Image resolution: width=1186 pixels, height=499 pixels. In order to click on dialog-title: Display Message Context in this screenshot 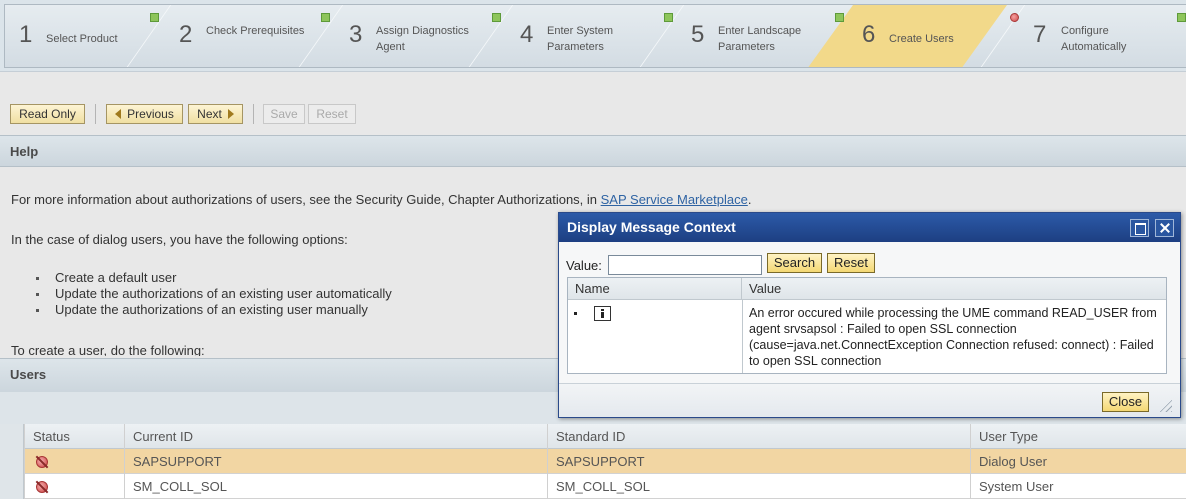, I will do `click(651, 227)`.